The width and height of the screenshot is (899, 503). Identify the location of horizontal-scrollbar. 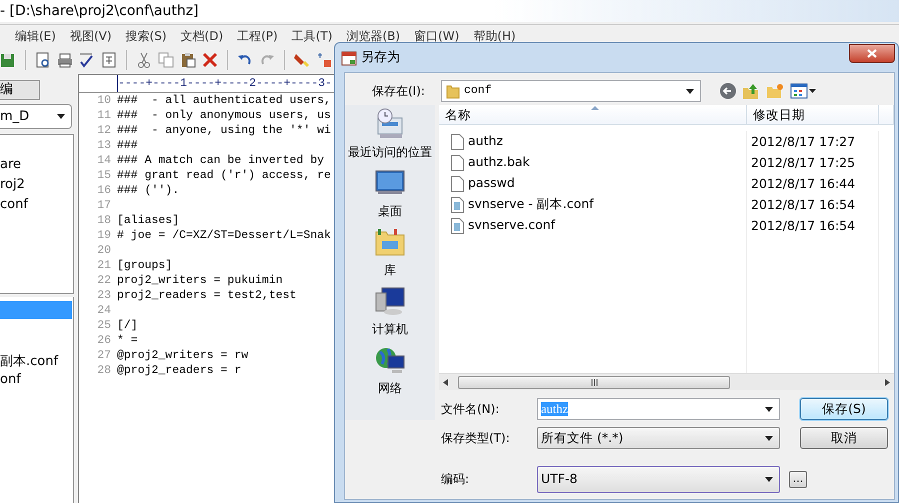
(666, 381).